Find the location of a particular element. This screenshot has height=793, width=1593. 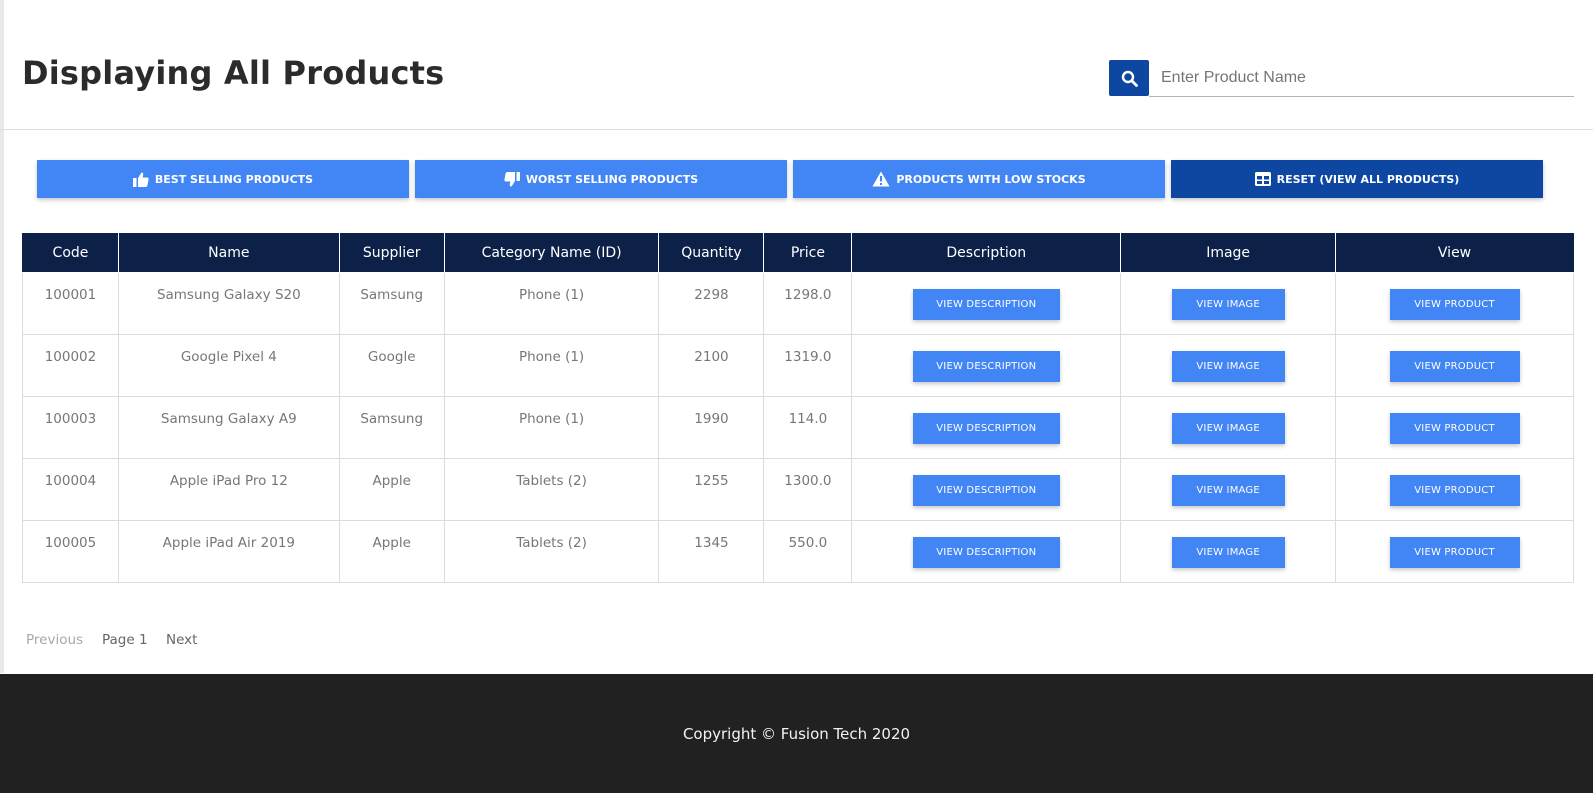

search-input is located at coordinates (1361, 78).